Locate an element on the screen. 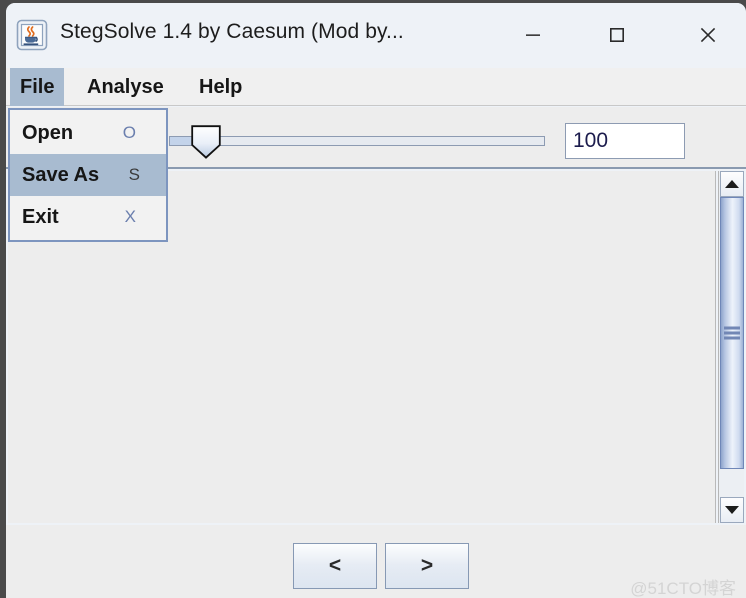  triangle-up-icon is located at coordinates (732, 184).